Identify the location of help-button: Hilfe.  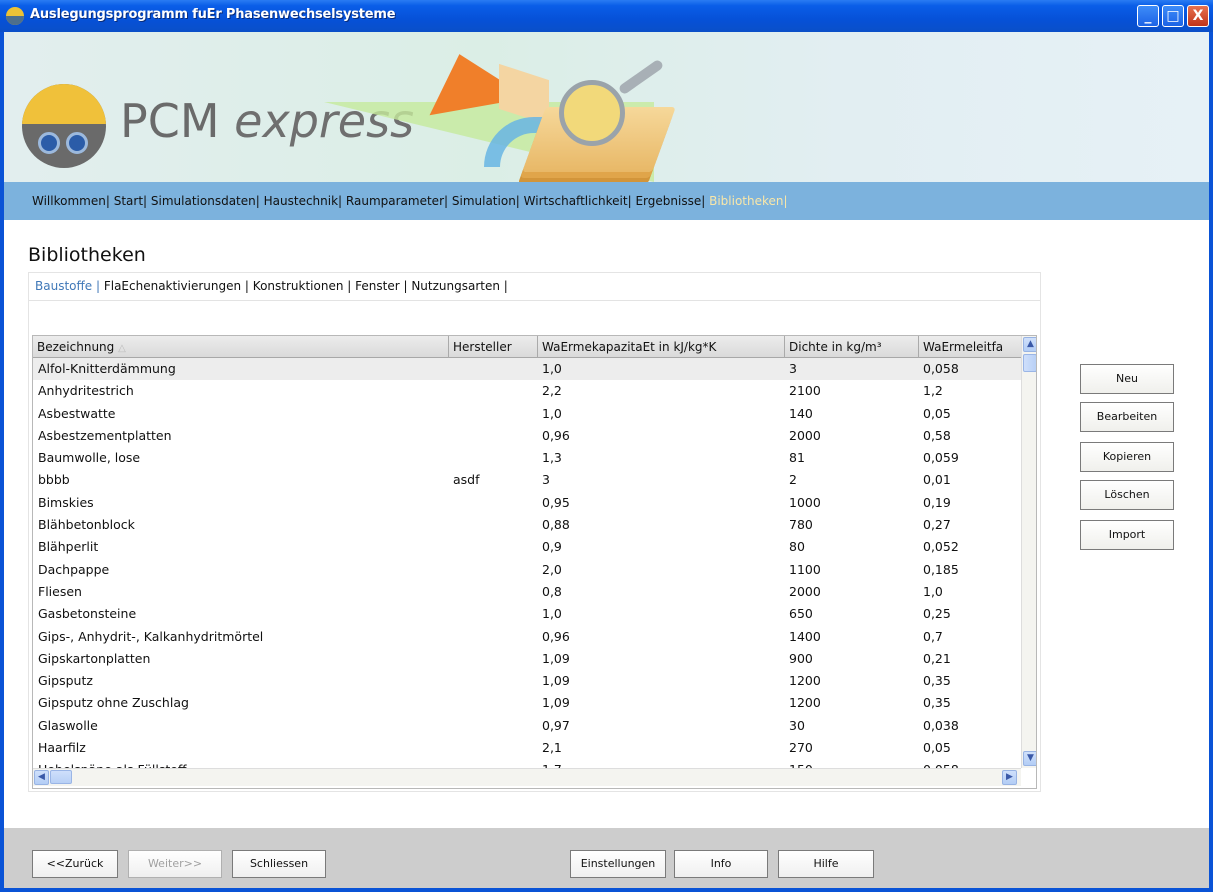
(826, 864).